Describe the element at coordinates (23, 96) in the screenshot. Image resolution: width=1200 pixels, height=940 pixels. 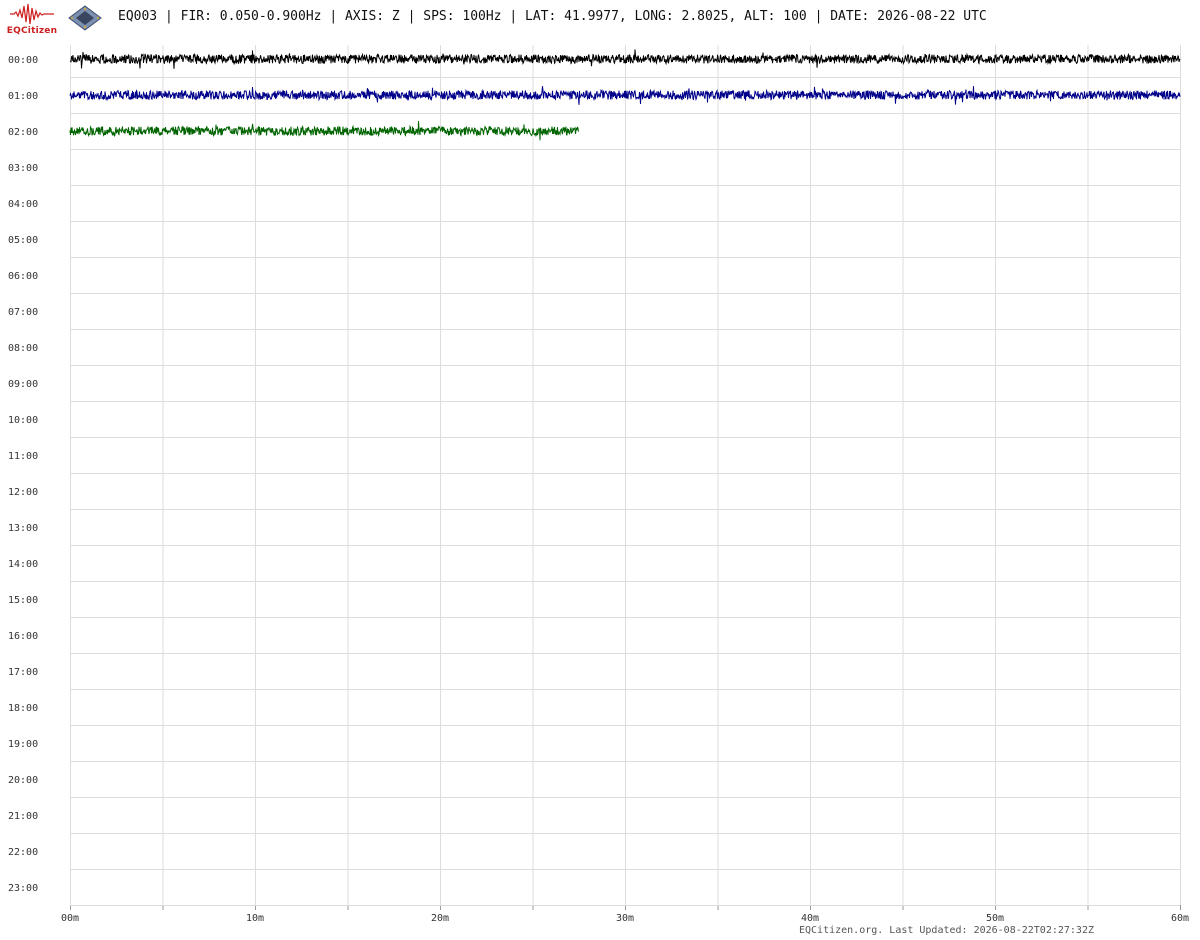
I see `y-tick-label: 01:00` at that location.